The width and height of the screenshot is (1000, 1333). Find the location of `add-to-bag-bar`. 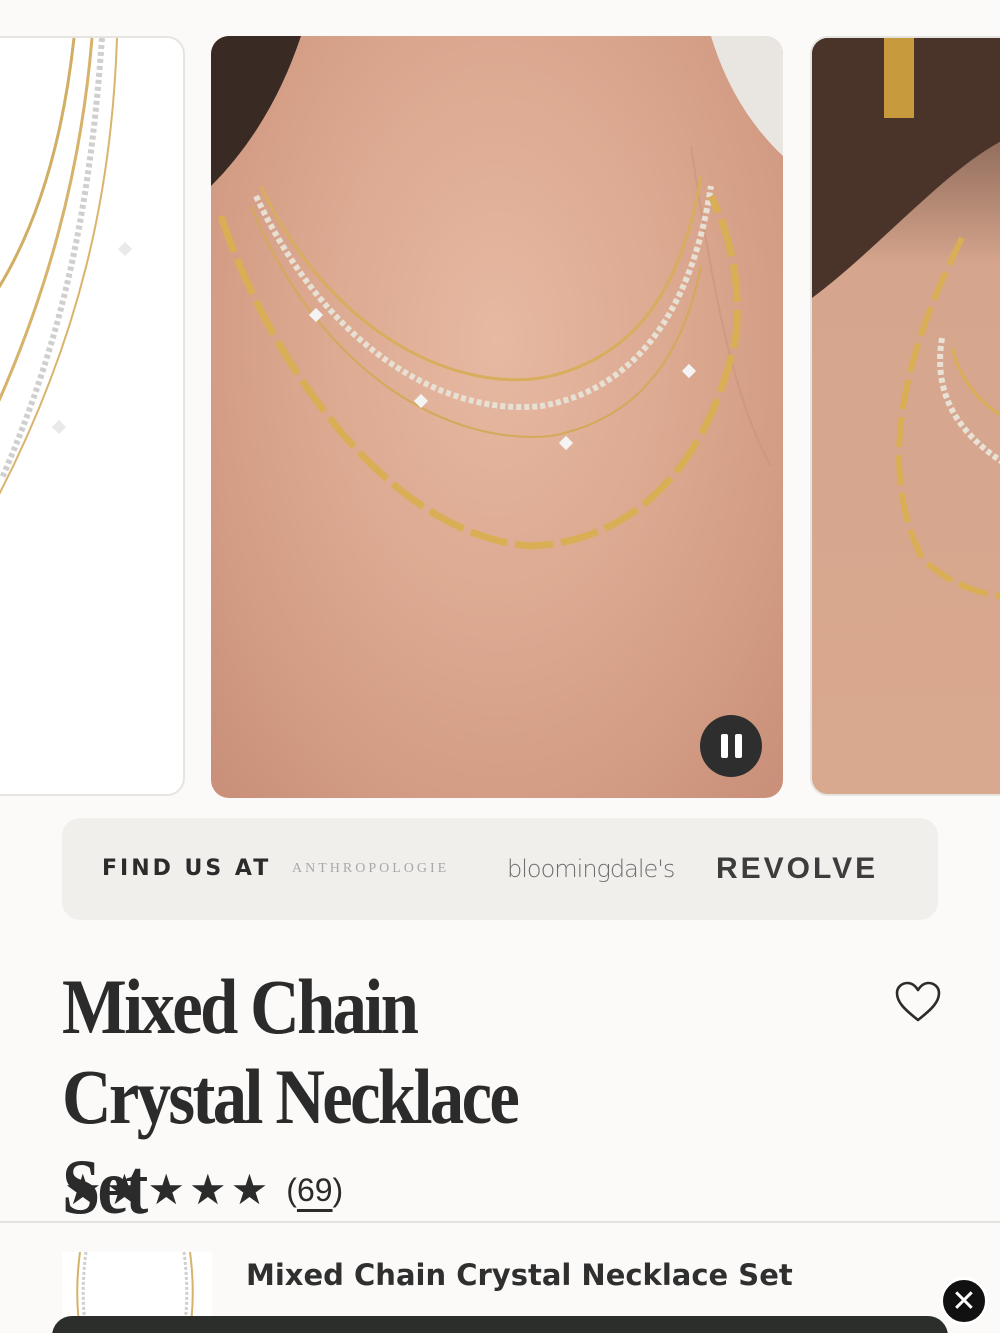

add-to-bag-bar is located at coordinates (500, 1324).